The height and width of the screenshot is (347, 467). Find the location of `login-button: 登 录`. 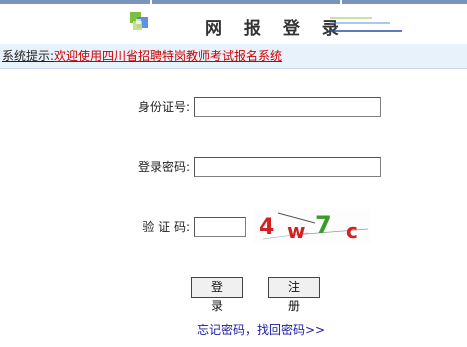

login-button: 登 录 is located at coordinates (217, 295).